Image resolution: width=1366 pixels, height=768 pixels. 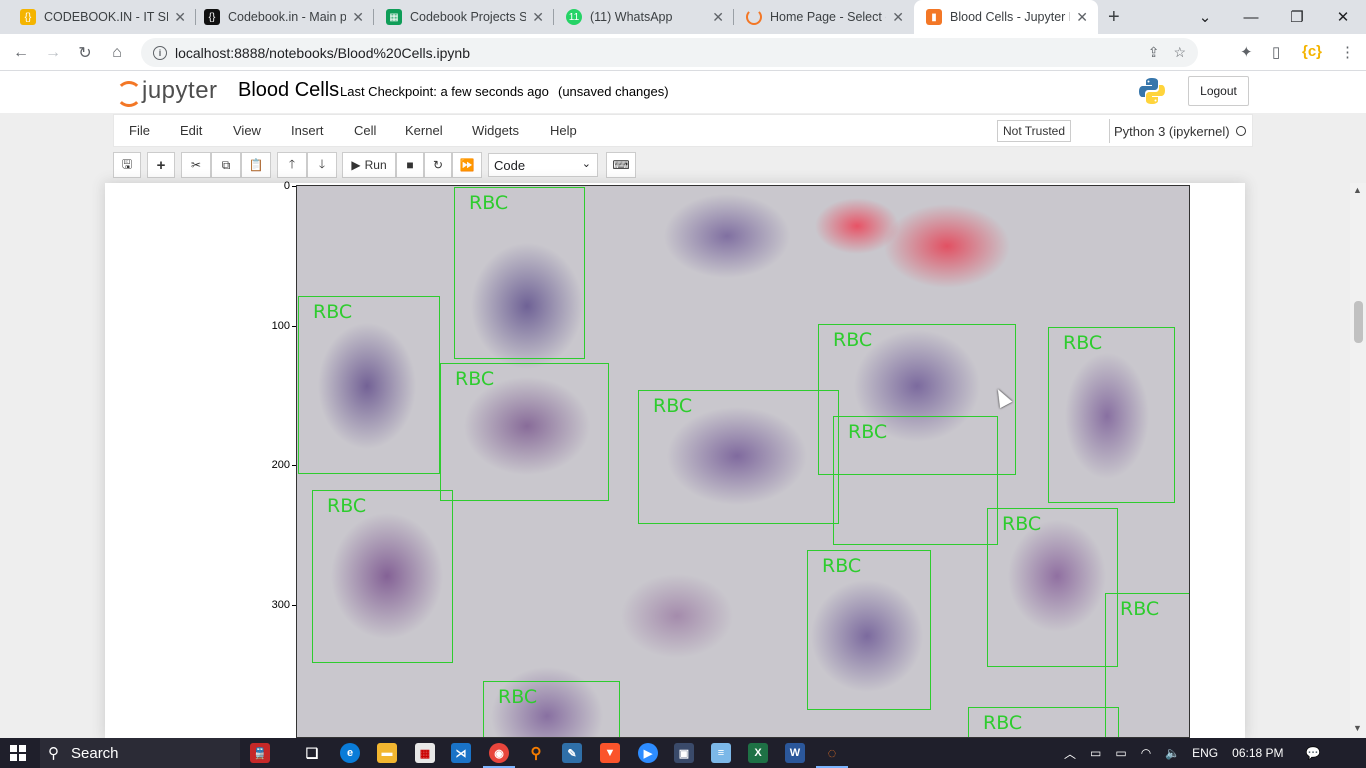 What do you see at coordinates (1179, 52) in the screenshot?
I see `bookmark-star-icon: ☆` at bounding box center [1179, 52].